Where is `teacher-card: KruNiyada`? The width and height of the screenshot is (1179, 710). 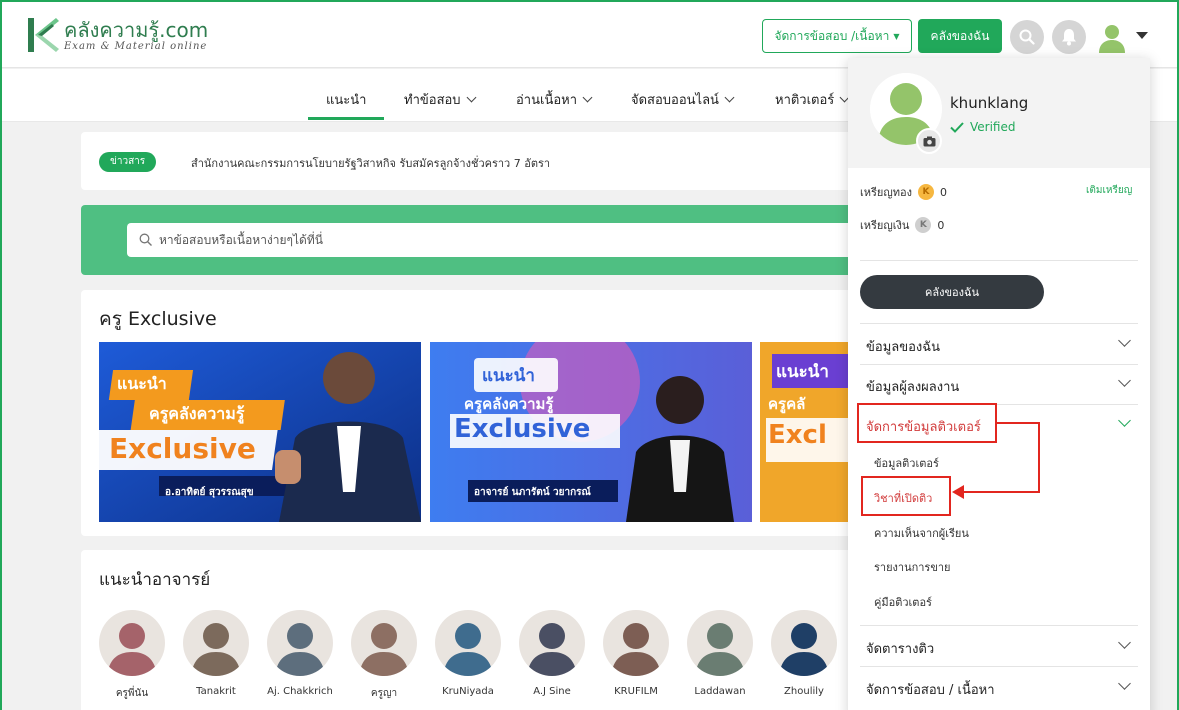 teacher-card: KruNiyada is located at coordinates (468, 653).